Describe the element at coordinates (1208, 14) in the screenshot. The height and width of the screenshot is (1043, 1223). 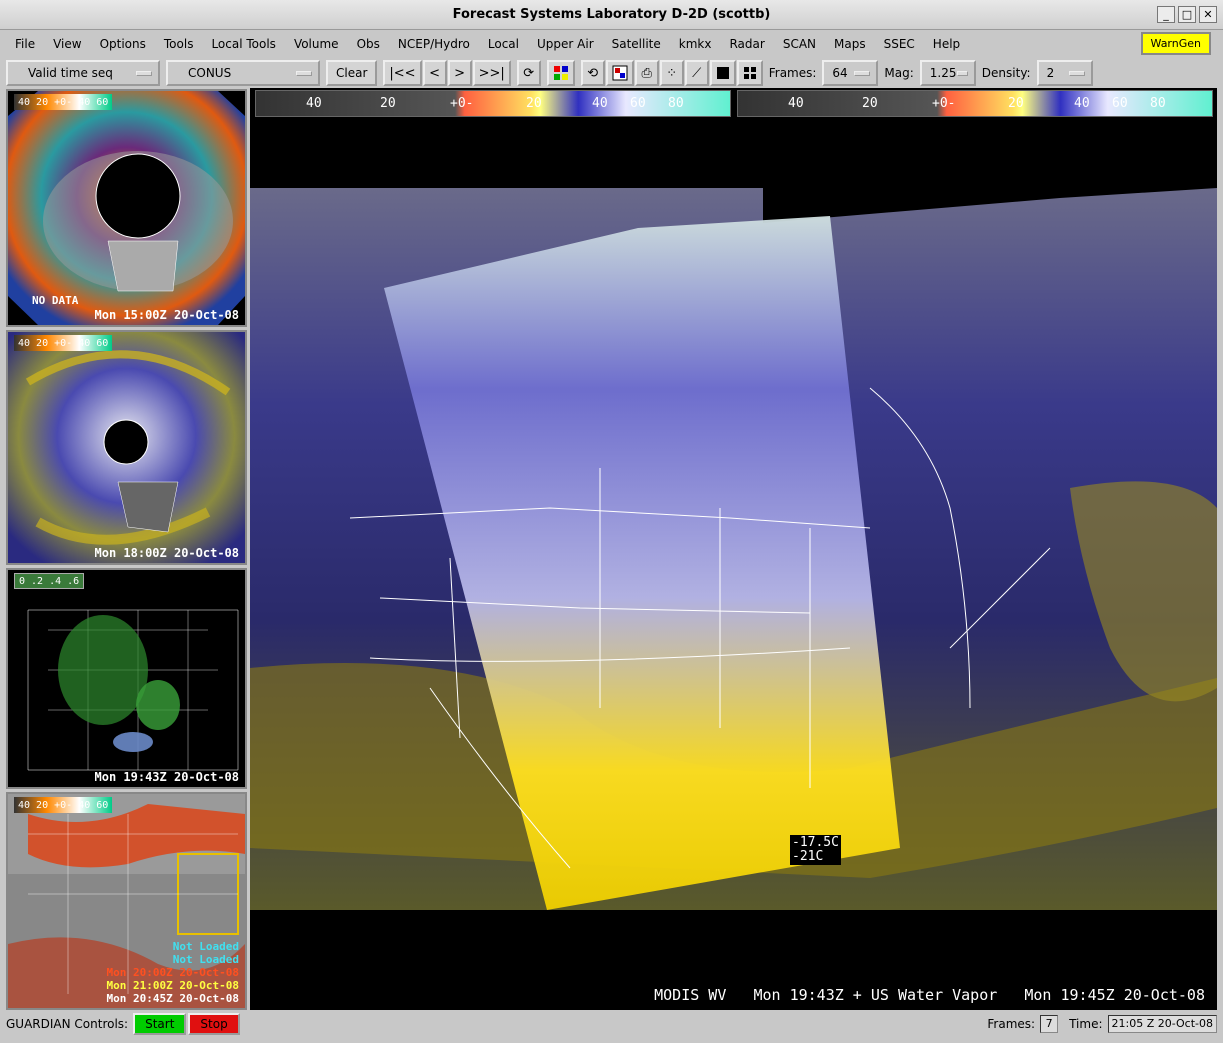
I see `close-icon: ✕` at that location.